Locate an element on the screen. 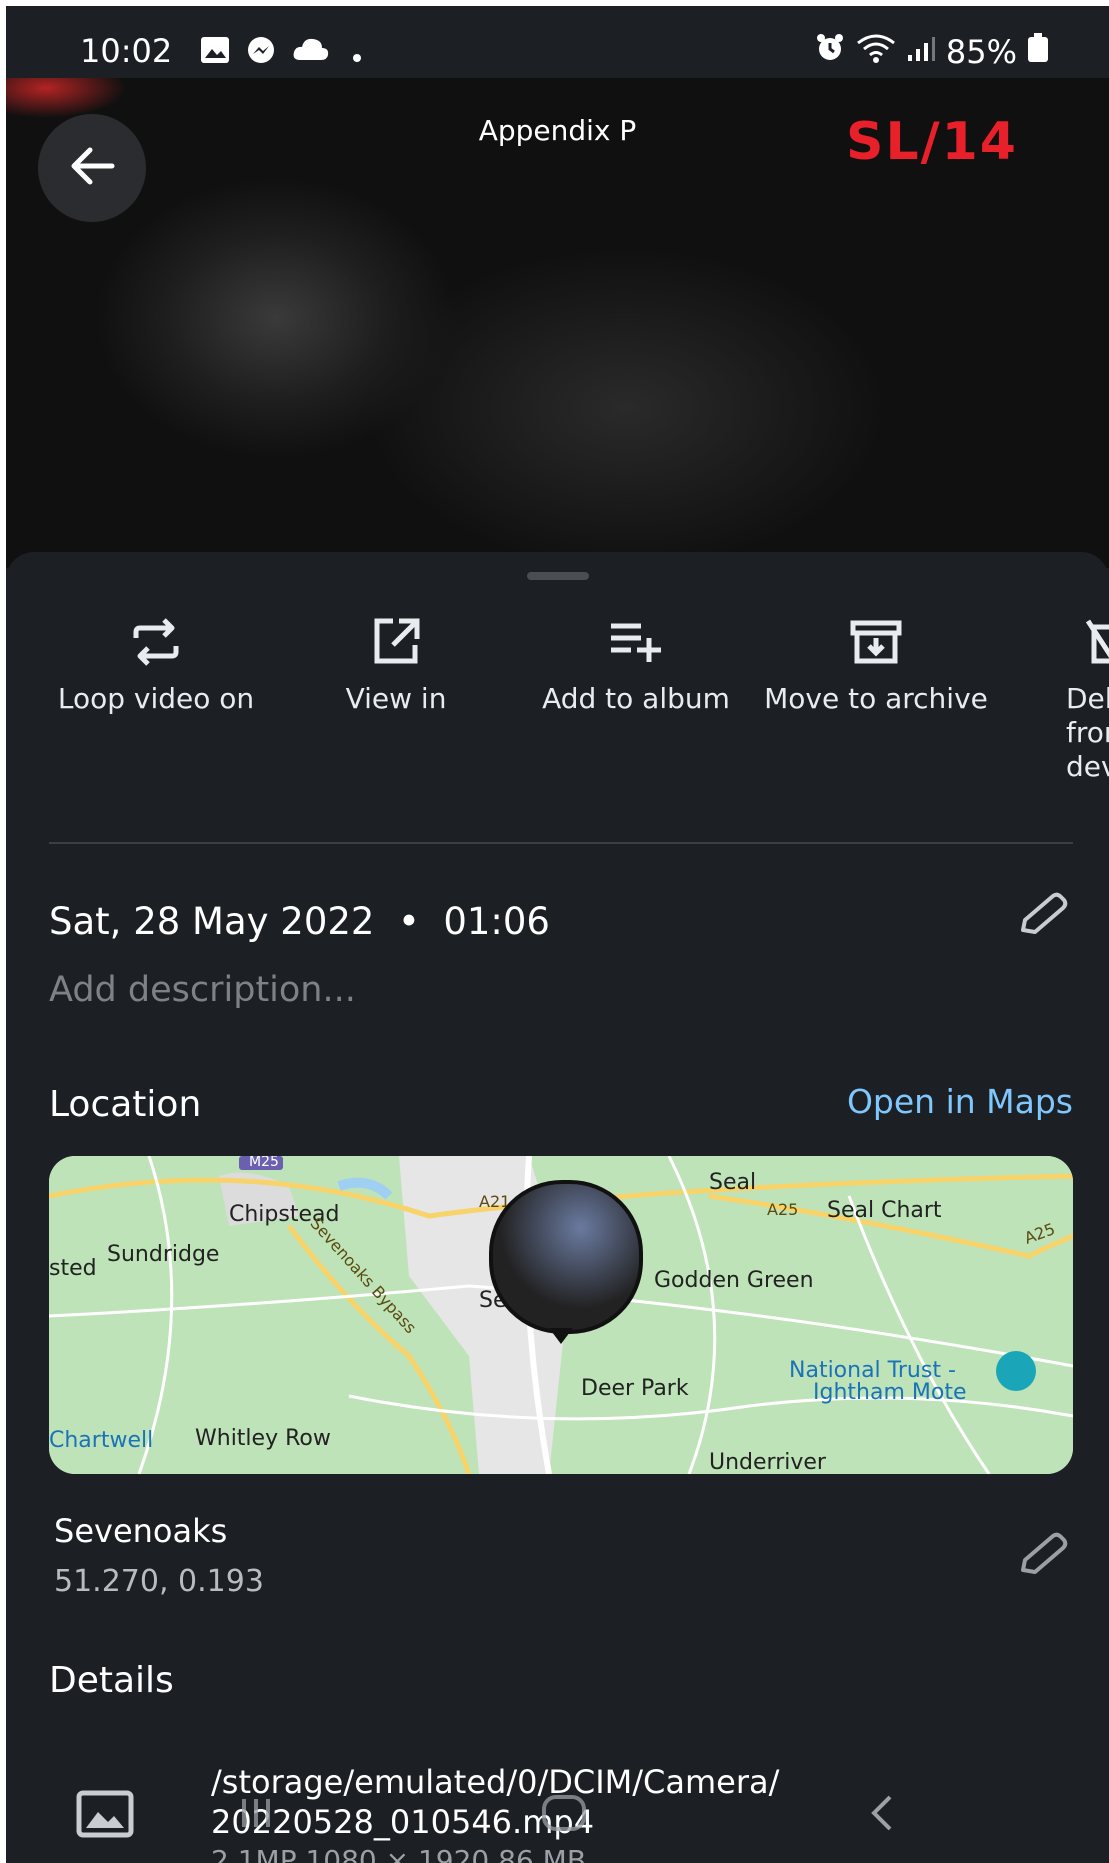  signal-icon is located at coordinates (921, 52).